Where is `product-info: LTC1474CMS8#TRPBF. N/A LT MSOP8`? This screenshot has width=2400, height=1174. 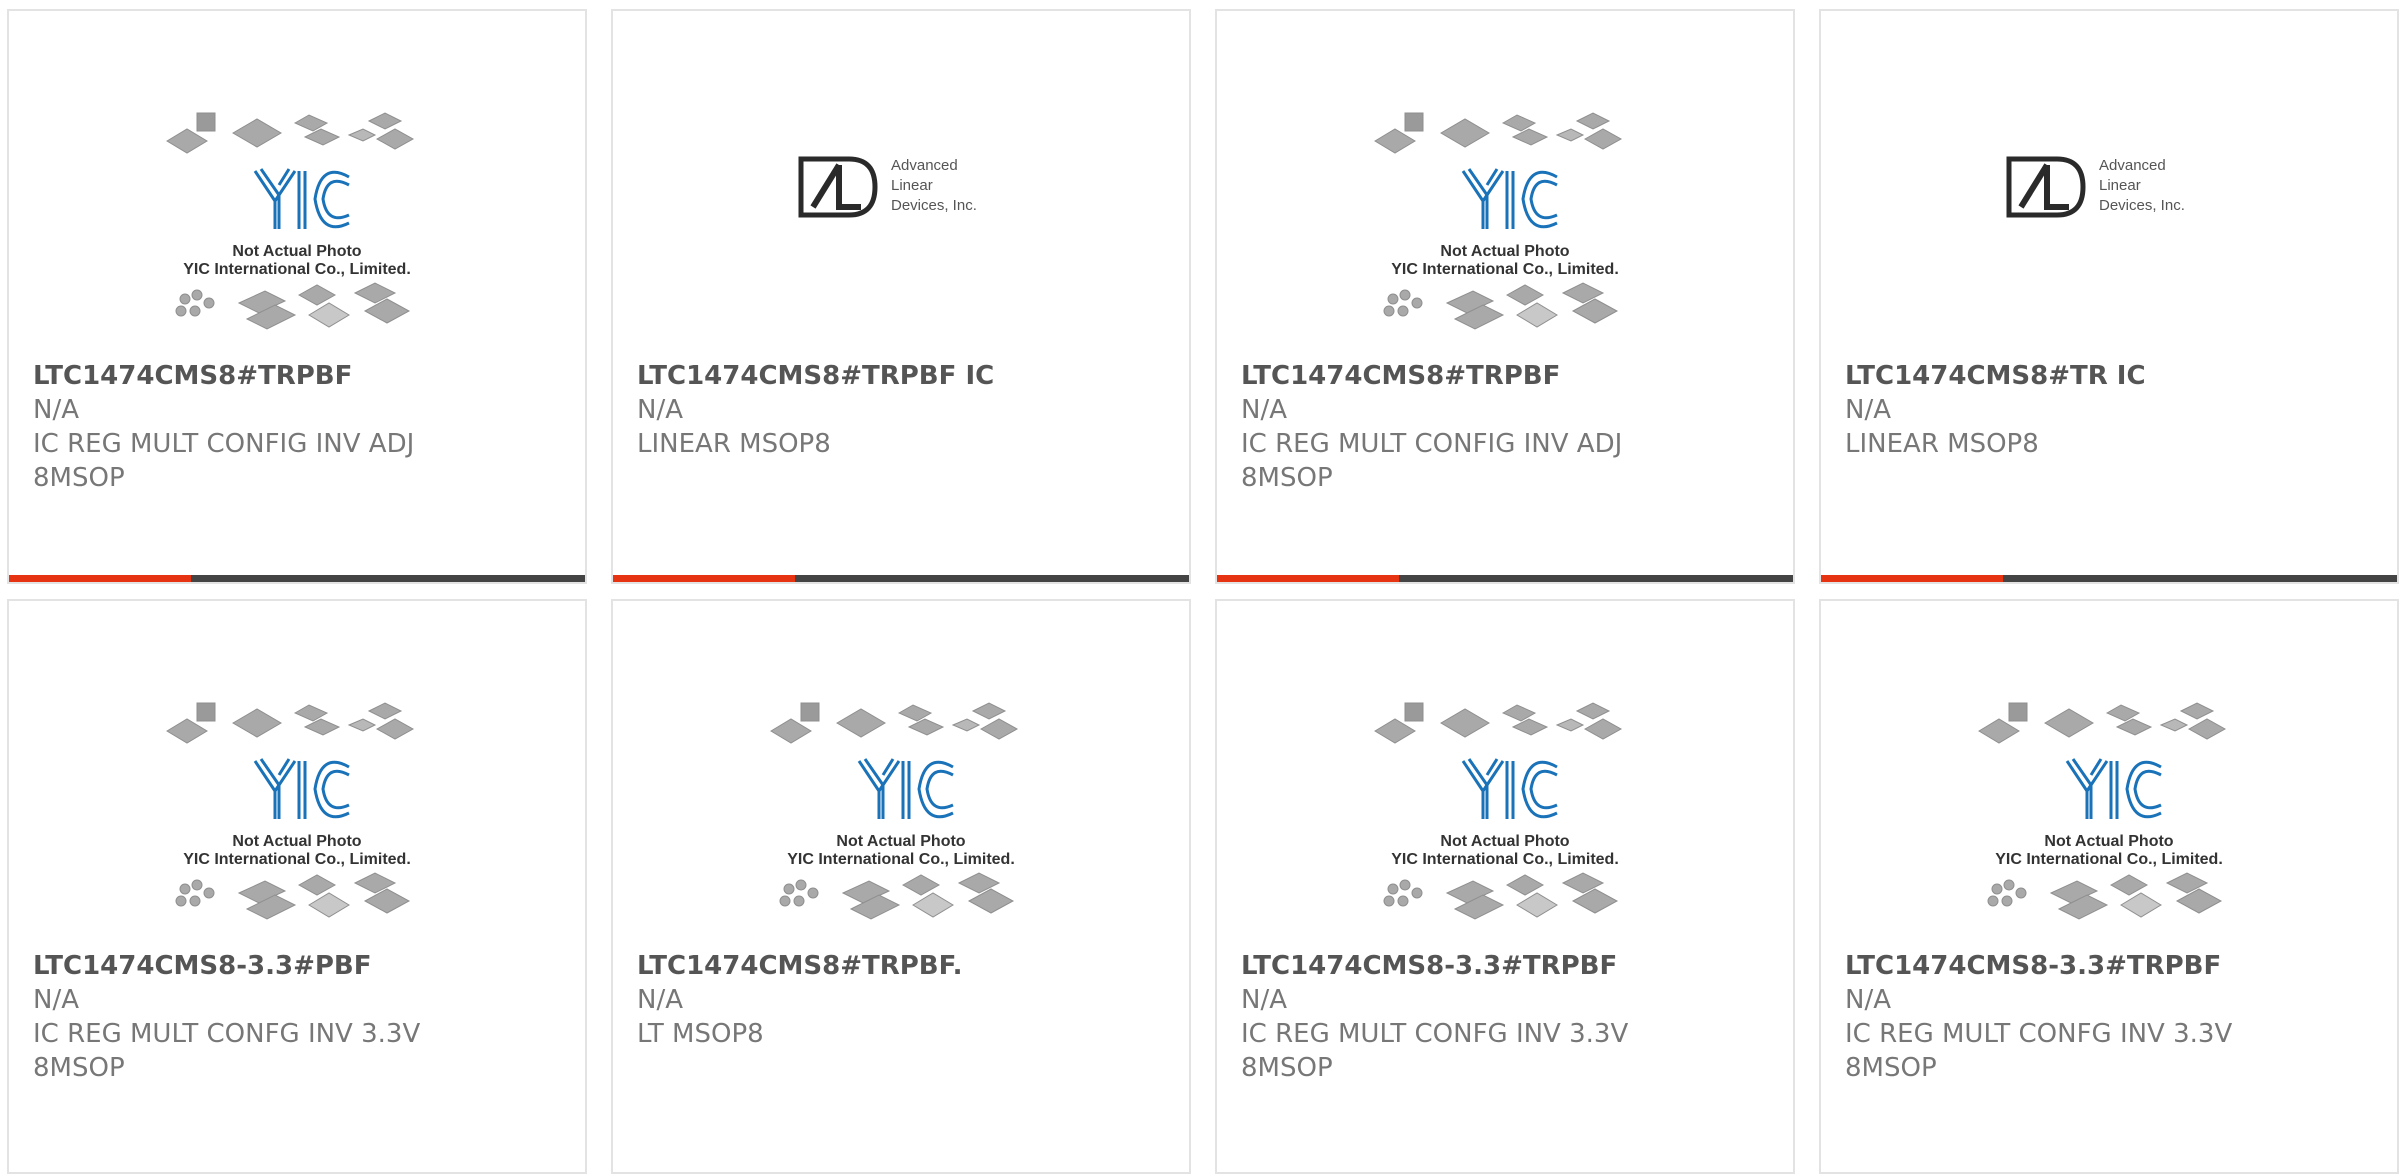 product-info: LTC1474CMS8#TRPBF. N/A LT MSOP8 is located at coordinates (903, 1000).